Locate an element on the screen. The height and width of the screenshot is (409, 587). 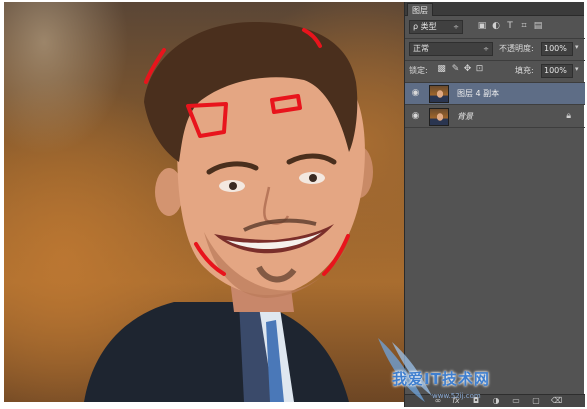
opacity-input: 100% is located at coordinates (557, 49).